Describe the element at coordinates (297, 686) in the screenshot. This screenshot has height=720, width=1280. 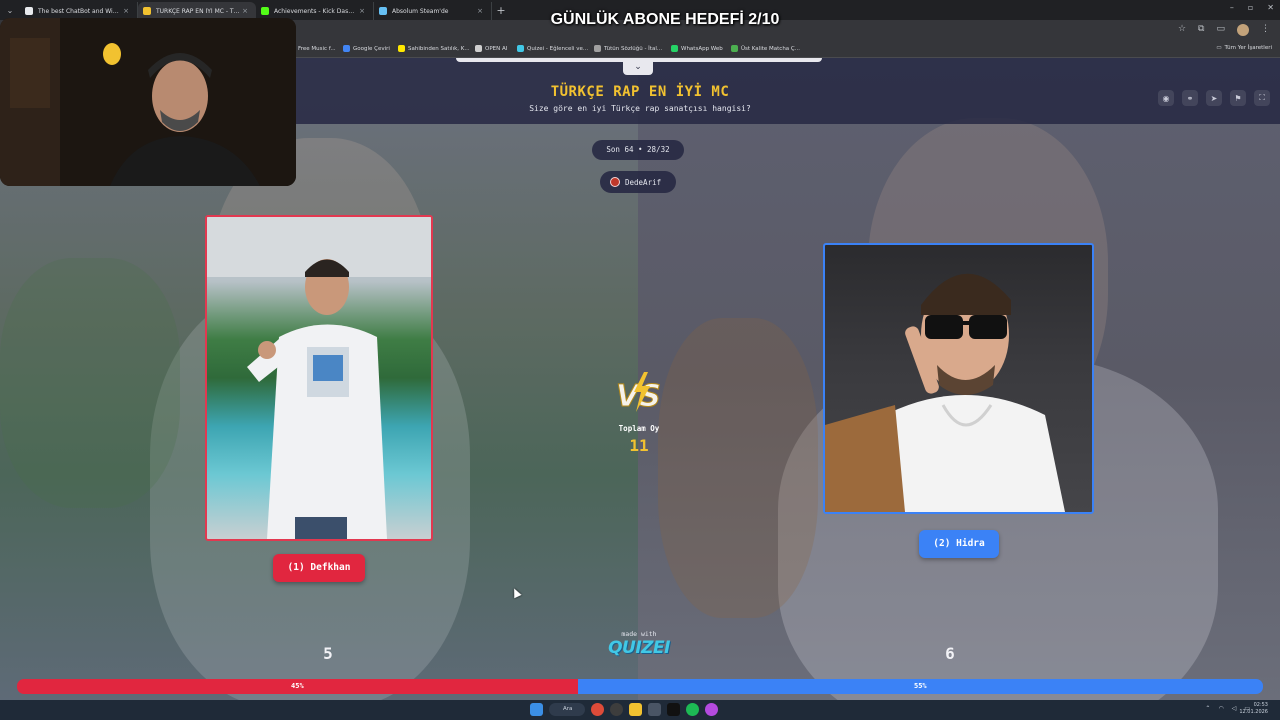
I see `vote-share-left: 45%` at that location.